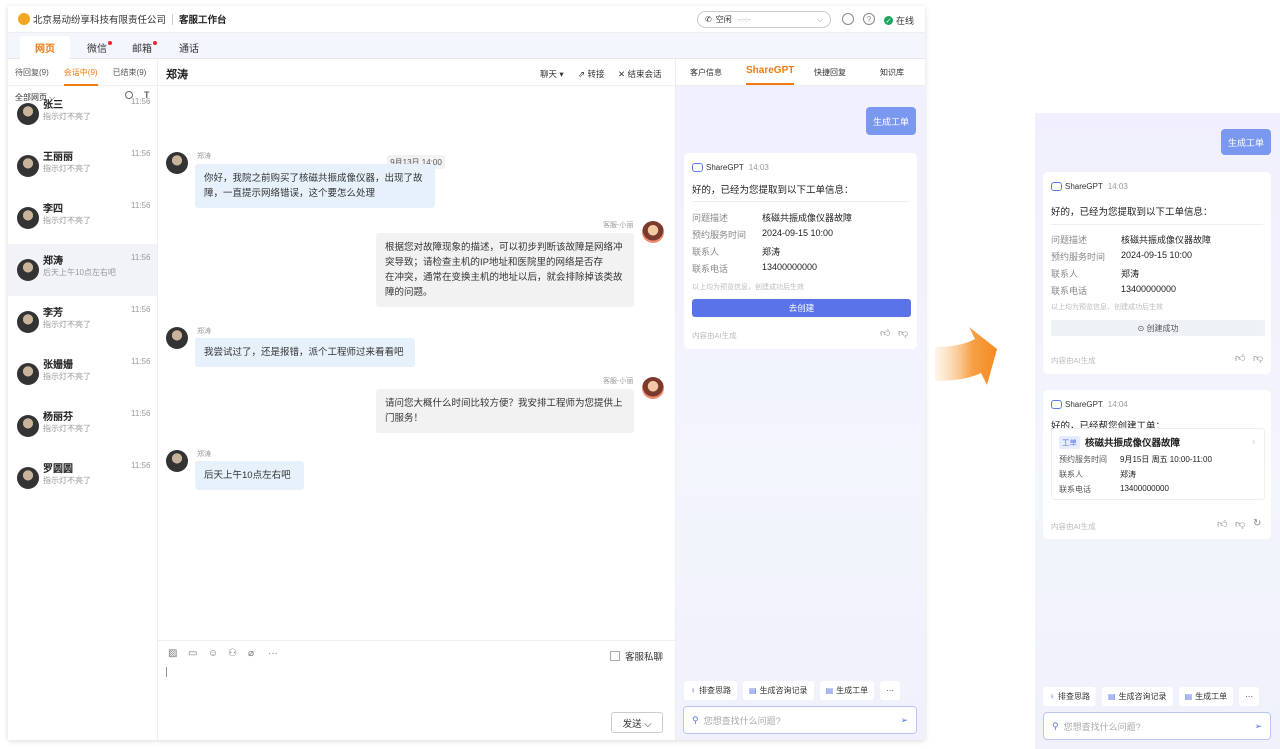 This screenshot has width=1280, height=749. I want to click on tab-label: 网页, so click(45, 49).